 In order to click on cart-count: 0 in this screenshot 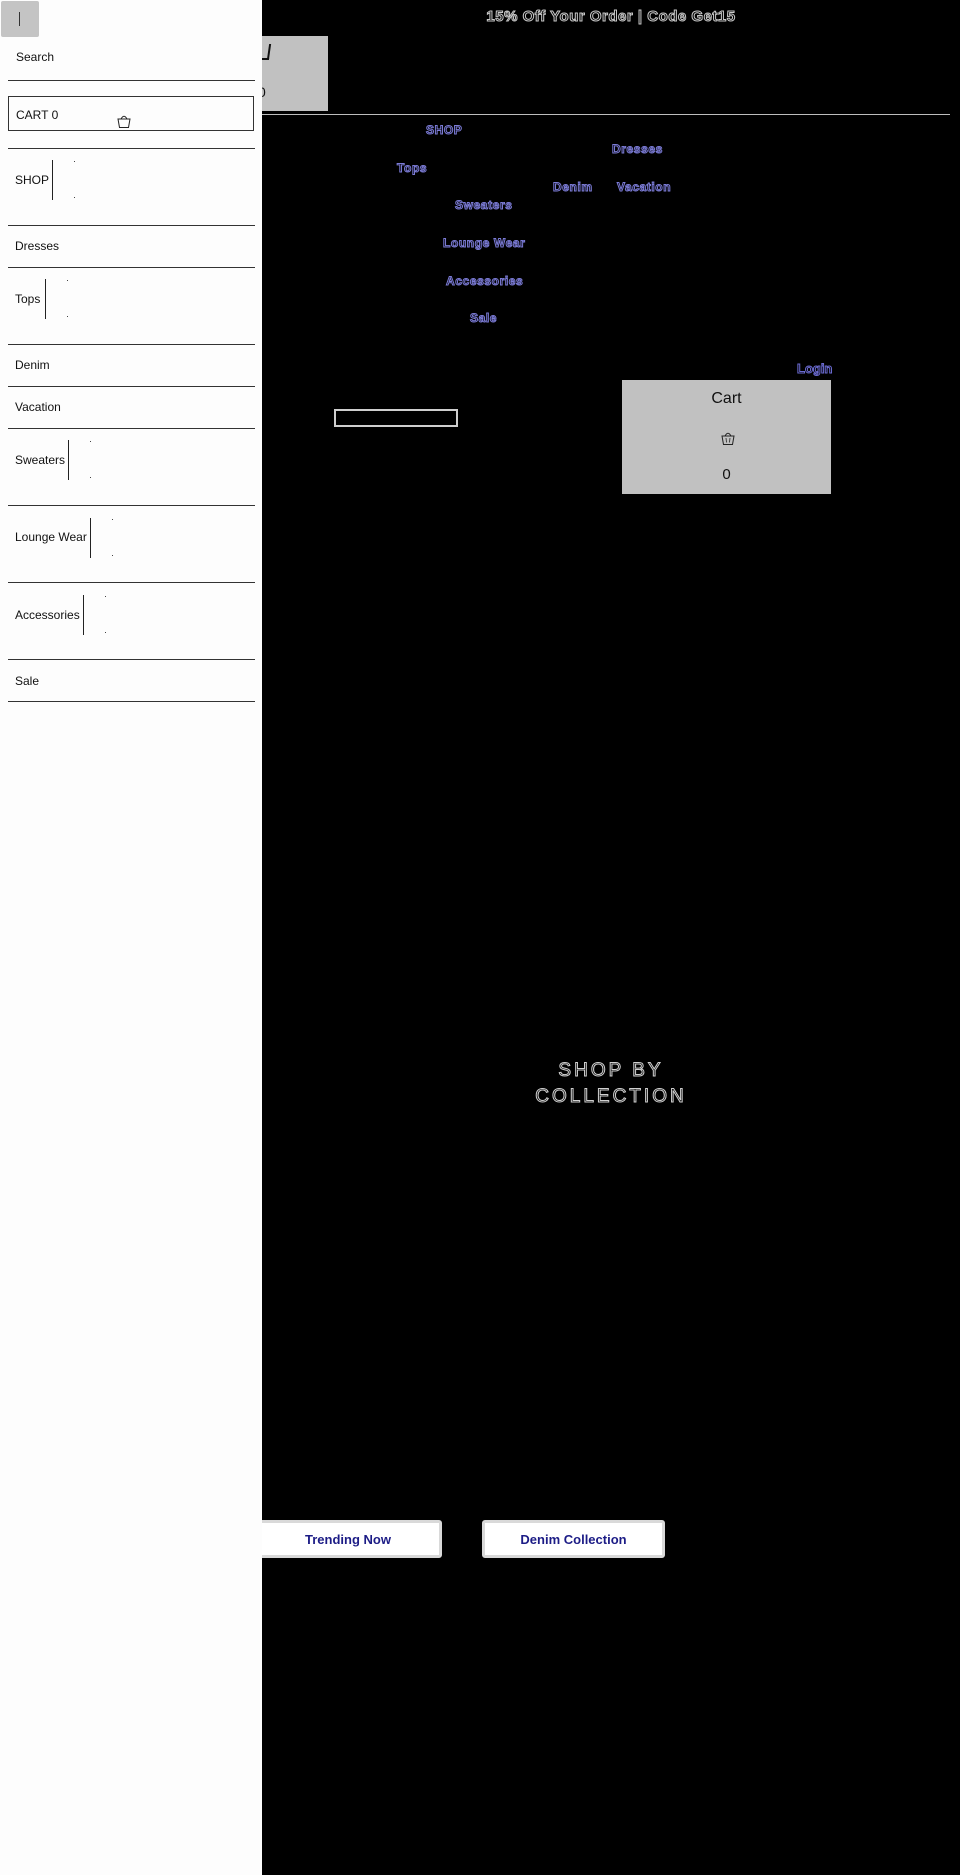, I will do `click(726, 474)`.